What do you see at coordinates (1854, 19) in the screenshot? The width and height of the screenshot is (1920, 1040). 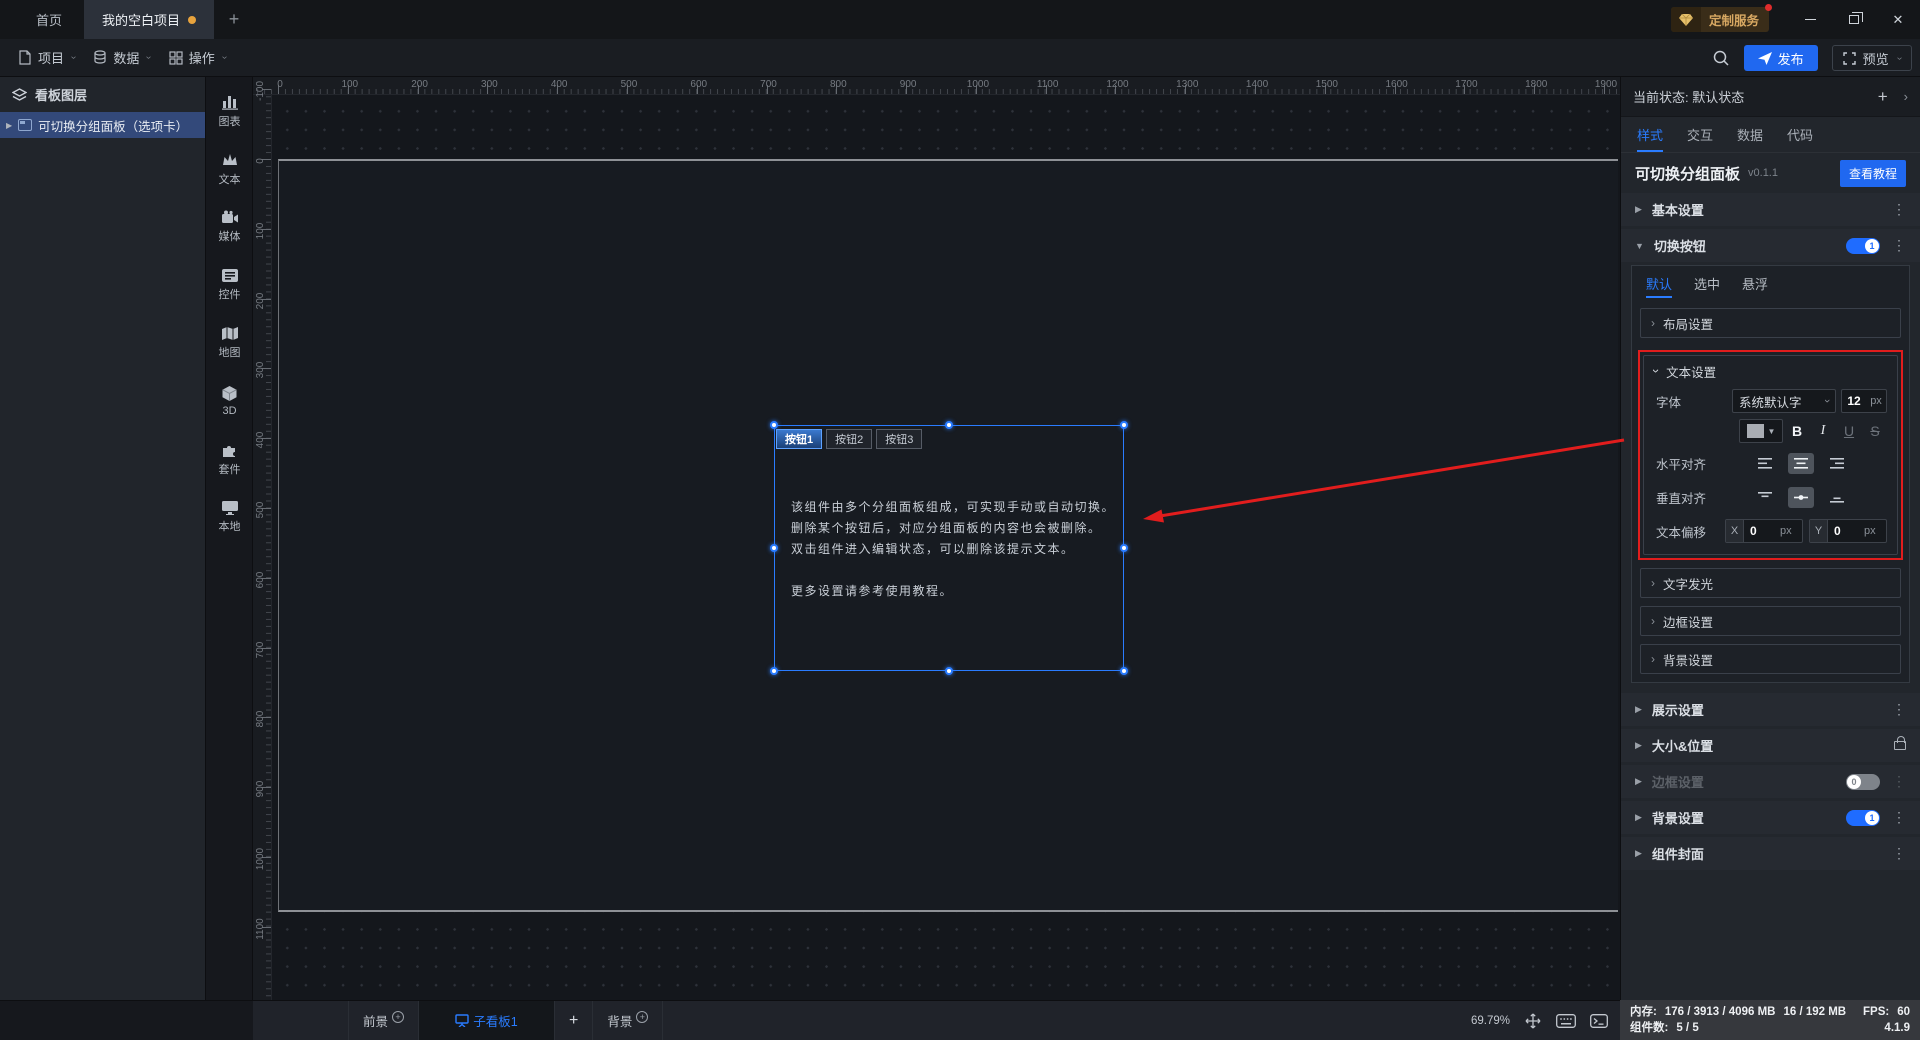 I see `restore-button` at bounding box center [1854, 19].